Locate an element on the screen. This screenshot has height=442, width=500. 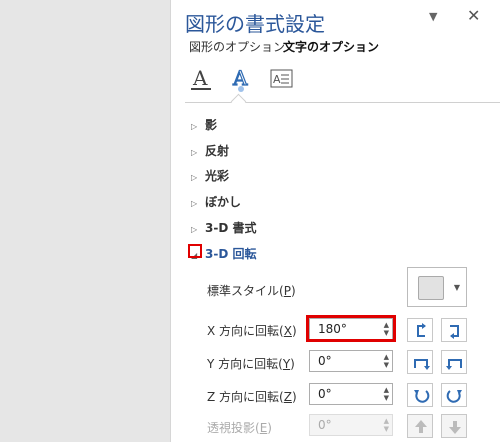
section-glow: ▷ 光彩 is located at coordinates (210, 175).